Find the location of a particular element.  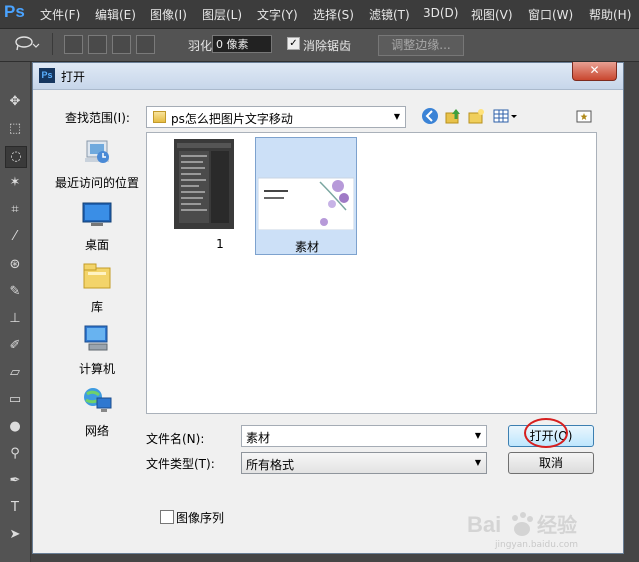

computer-icon is located at coordinates (96, 338).